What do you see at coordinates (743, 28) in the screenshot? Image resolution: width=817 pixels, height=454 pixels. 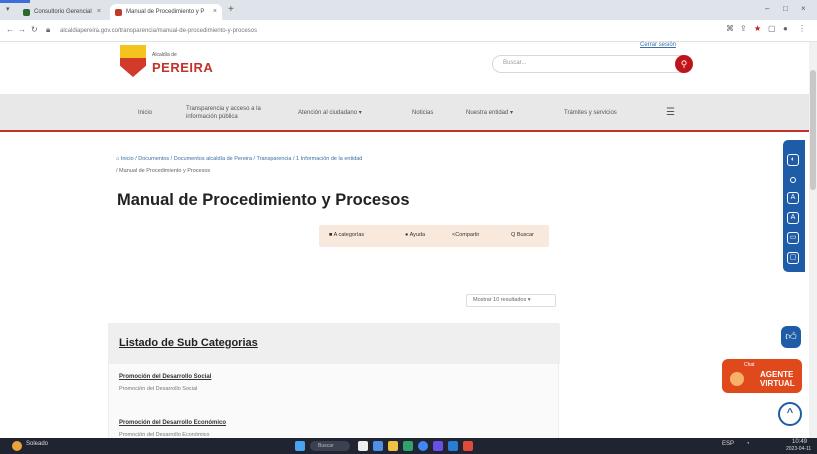 I see `share-icon: ⇪` at bounding box center [743, 28].